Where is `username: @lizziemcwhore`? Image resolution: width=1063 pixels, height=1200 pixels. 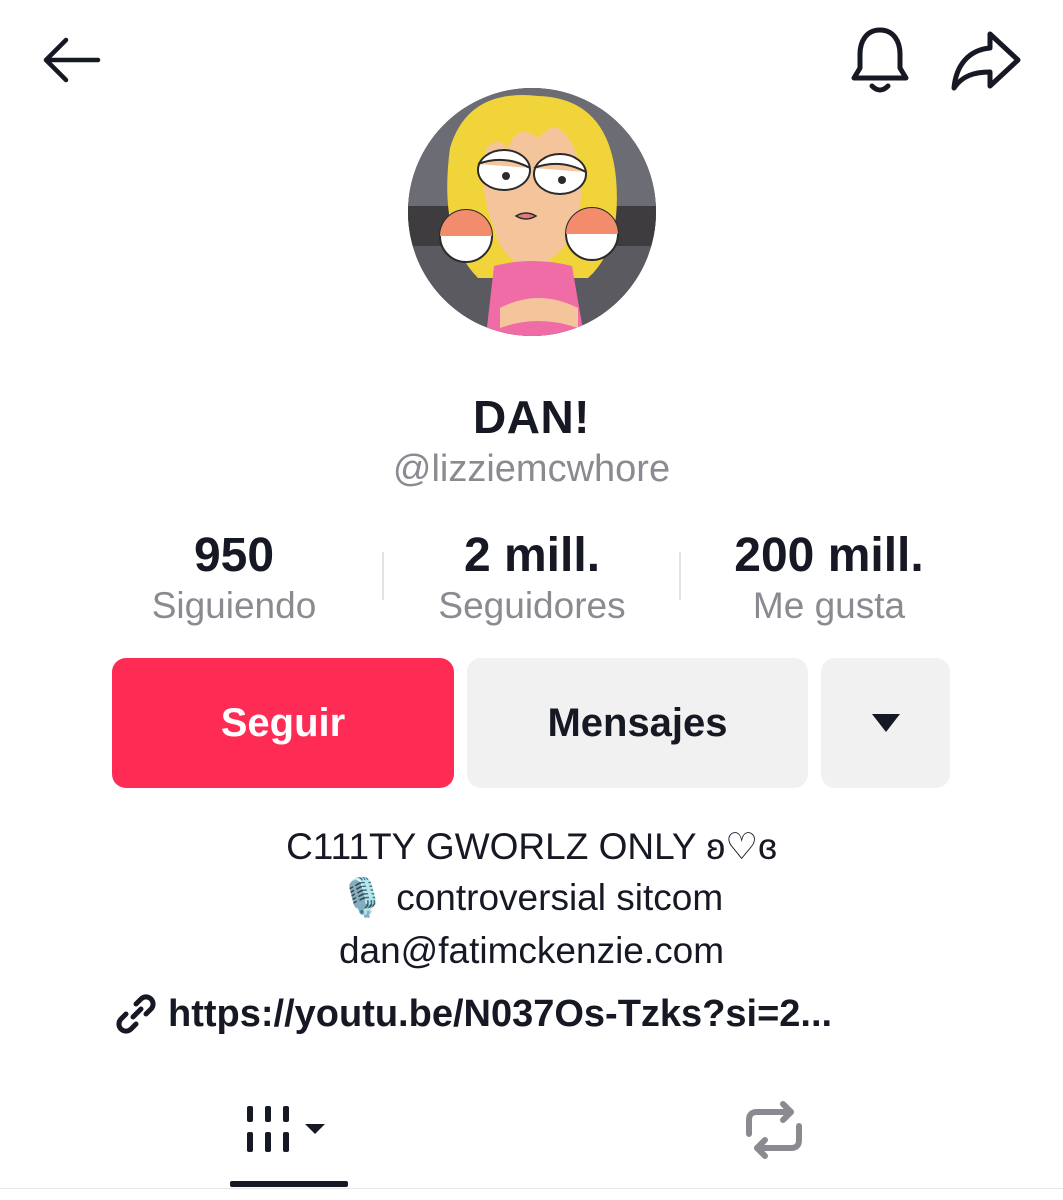
username: @lizziemcwhore is located at coordinates (531, 469).